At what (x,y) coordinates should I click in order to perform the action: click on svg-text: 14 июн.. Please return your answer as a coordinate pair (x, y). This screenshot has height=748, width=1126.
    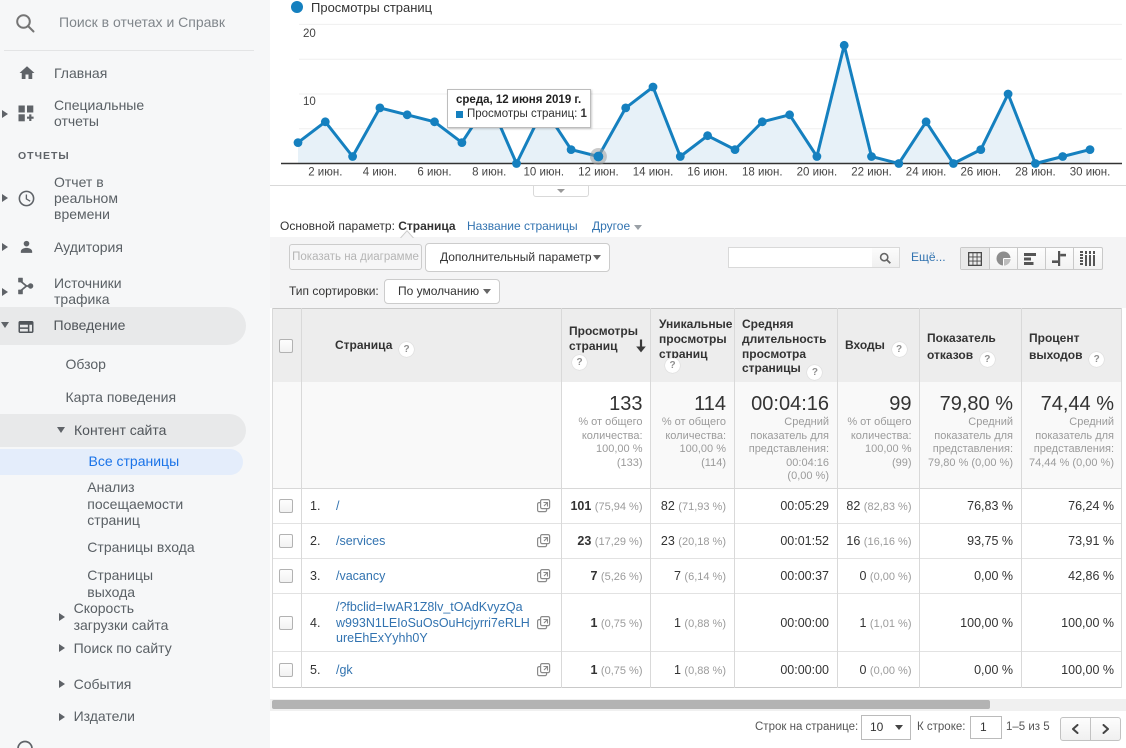
    Looking at the image, I should click on (653, 173).